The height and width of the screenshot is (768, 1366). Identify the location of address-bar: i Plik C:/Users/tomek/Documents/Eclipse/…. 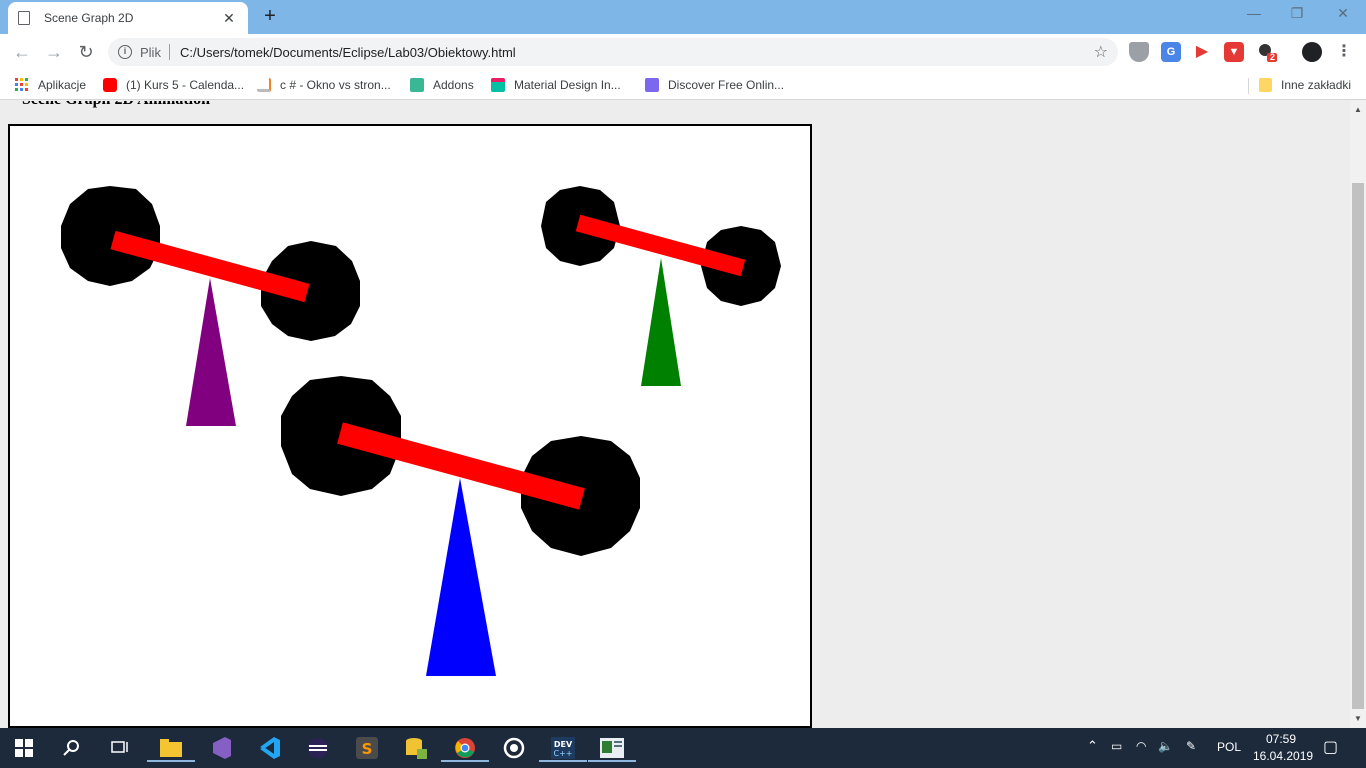
(613, 52).